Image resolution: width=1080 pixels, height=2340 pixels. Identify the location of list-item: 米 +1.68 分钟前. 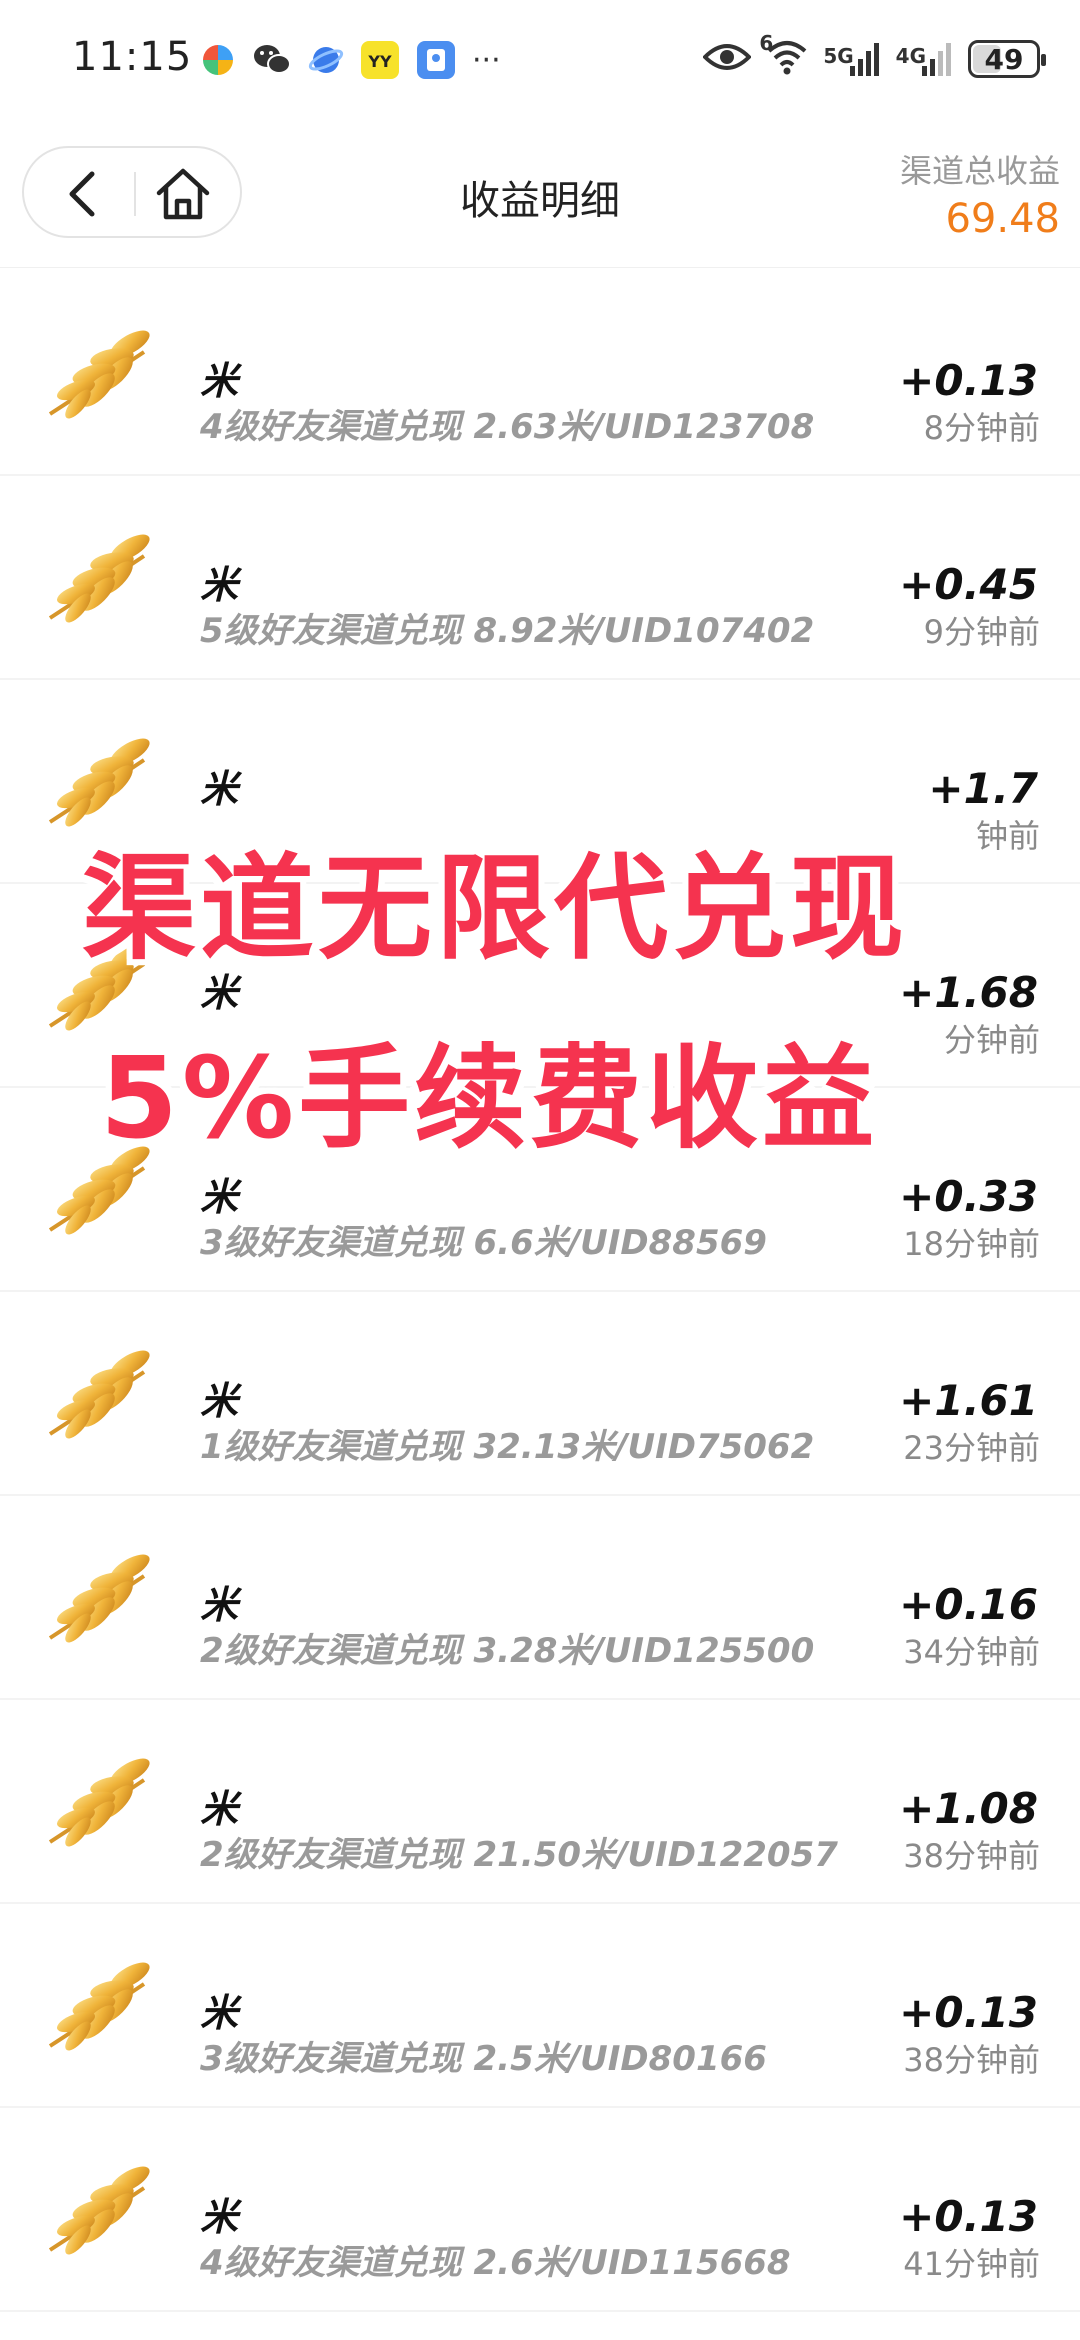
(540, 986).